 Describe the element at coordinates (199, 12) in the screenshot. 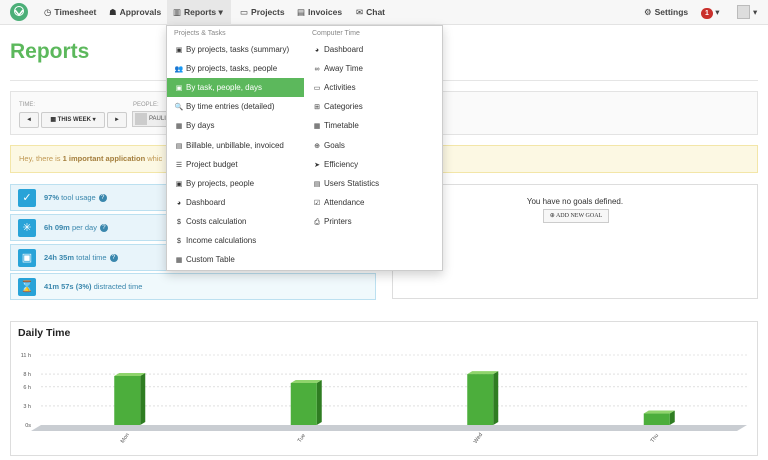

I see `nav-reports: ▥ Reports ▾` at that location.